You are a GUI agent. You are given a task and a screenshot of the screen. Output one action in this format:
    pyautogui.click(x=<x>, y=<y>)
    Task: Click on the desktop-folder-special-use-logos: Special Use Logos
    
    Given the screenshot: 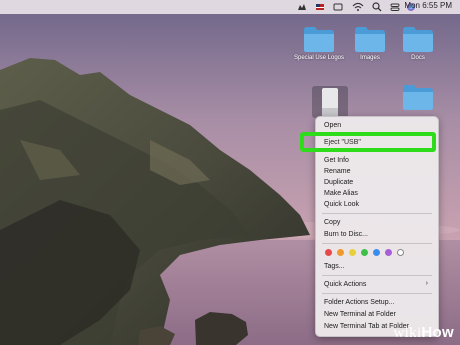 What is the action you would take?
    pyautogui.click(x=319, y=43)
    